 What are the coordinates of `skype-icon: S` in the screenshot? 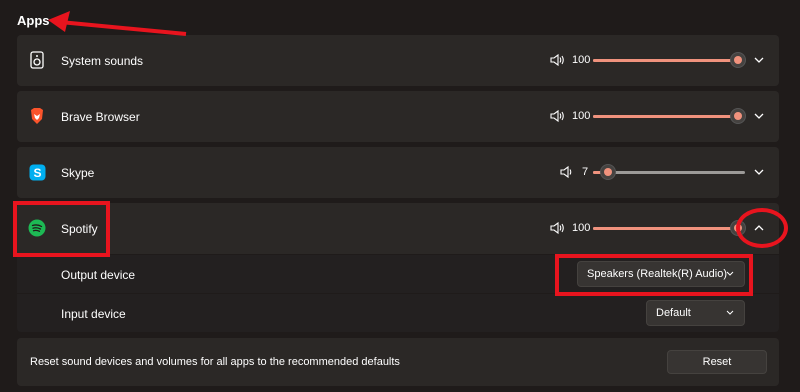 It's located at (37, 172).